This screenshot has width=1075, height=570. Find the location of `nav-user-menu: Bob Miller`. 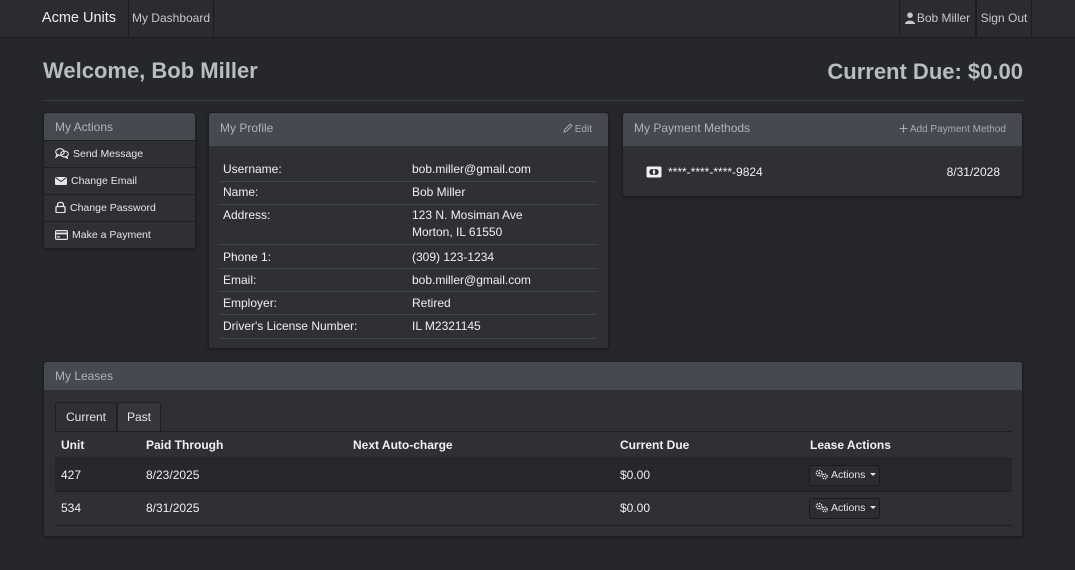

nav-user-menu: Bob Miller is located at coordinates (937, 18).